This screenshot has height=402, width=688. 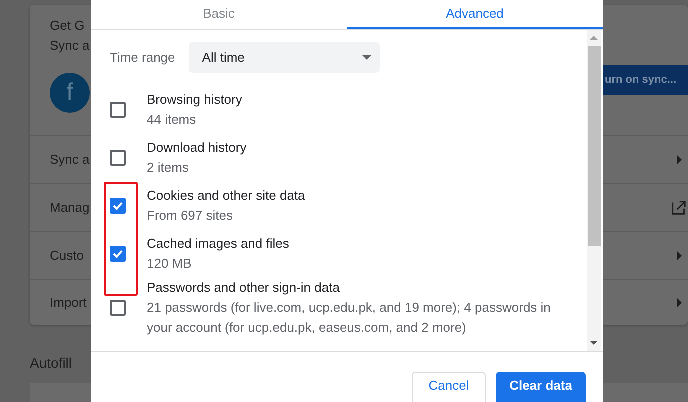 I want to click on caret-icon, so click(x=367, y=57).